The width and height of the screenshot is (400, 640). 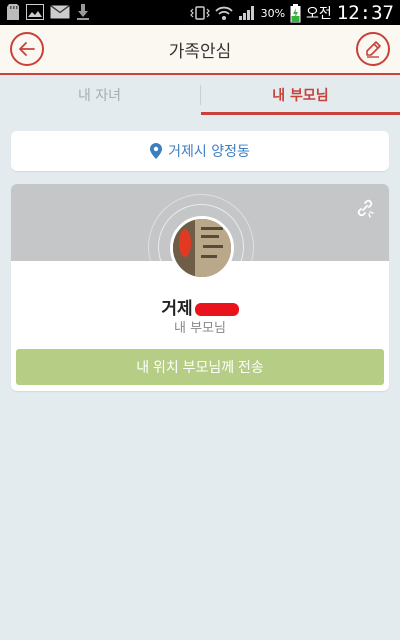 I want to click on mail-icon, so click(x=60, y=12).